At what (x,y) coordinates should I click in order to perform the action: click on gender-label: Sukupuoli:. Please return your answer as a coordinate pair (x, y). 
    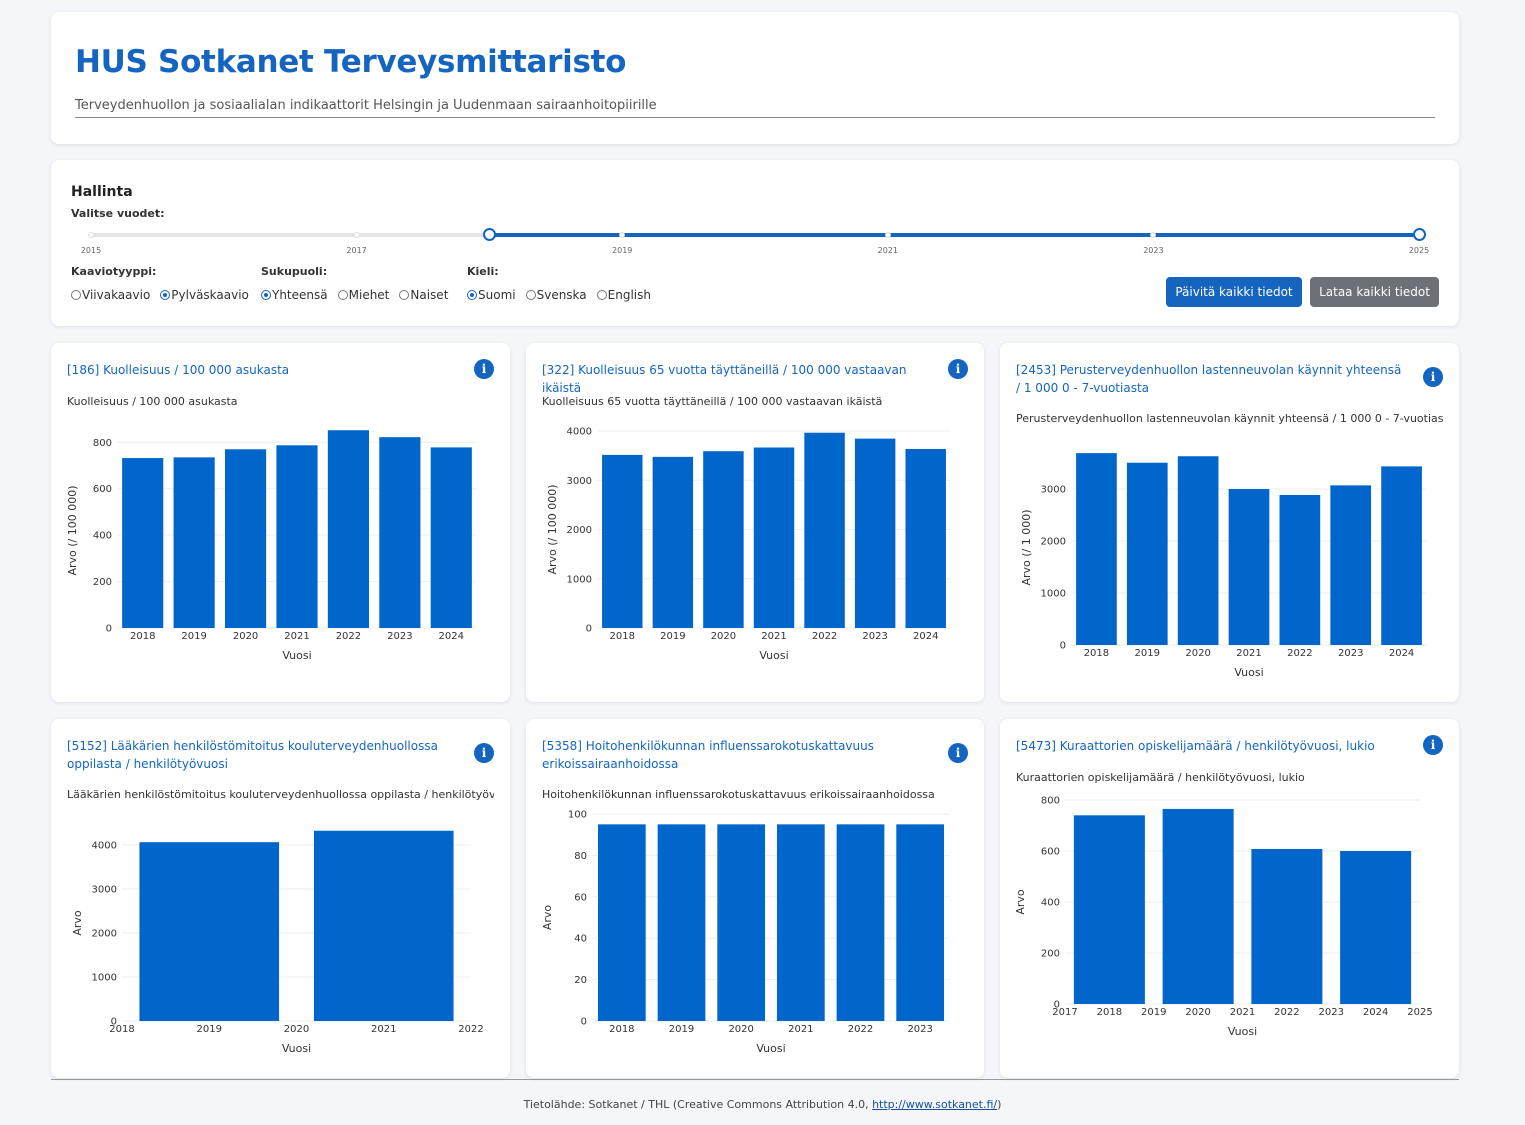
    Looking at the image, I should click on (294, 271).